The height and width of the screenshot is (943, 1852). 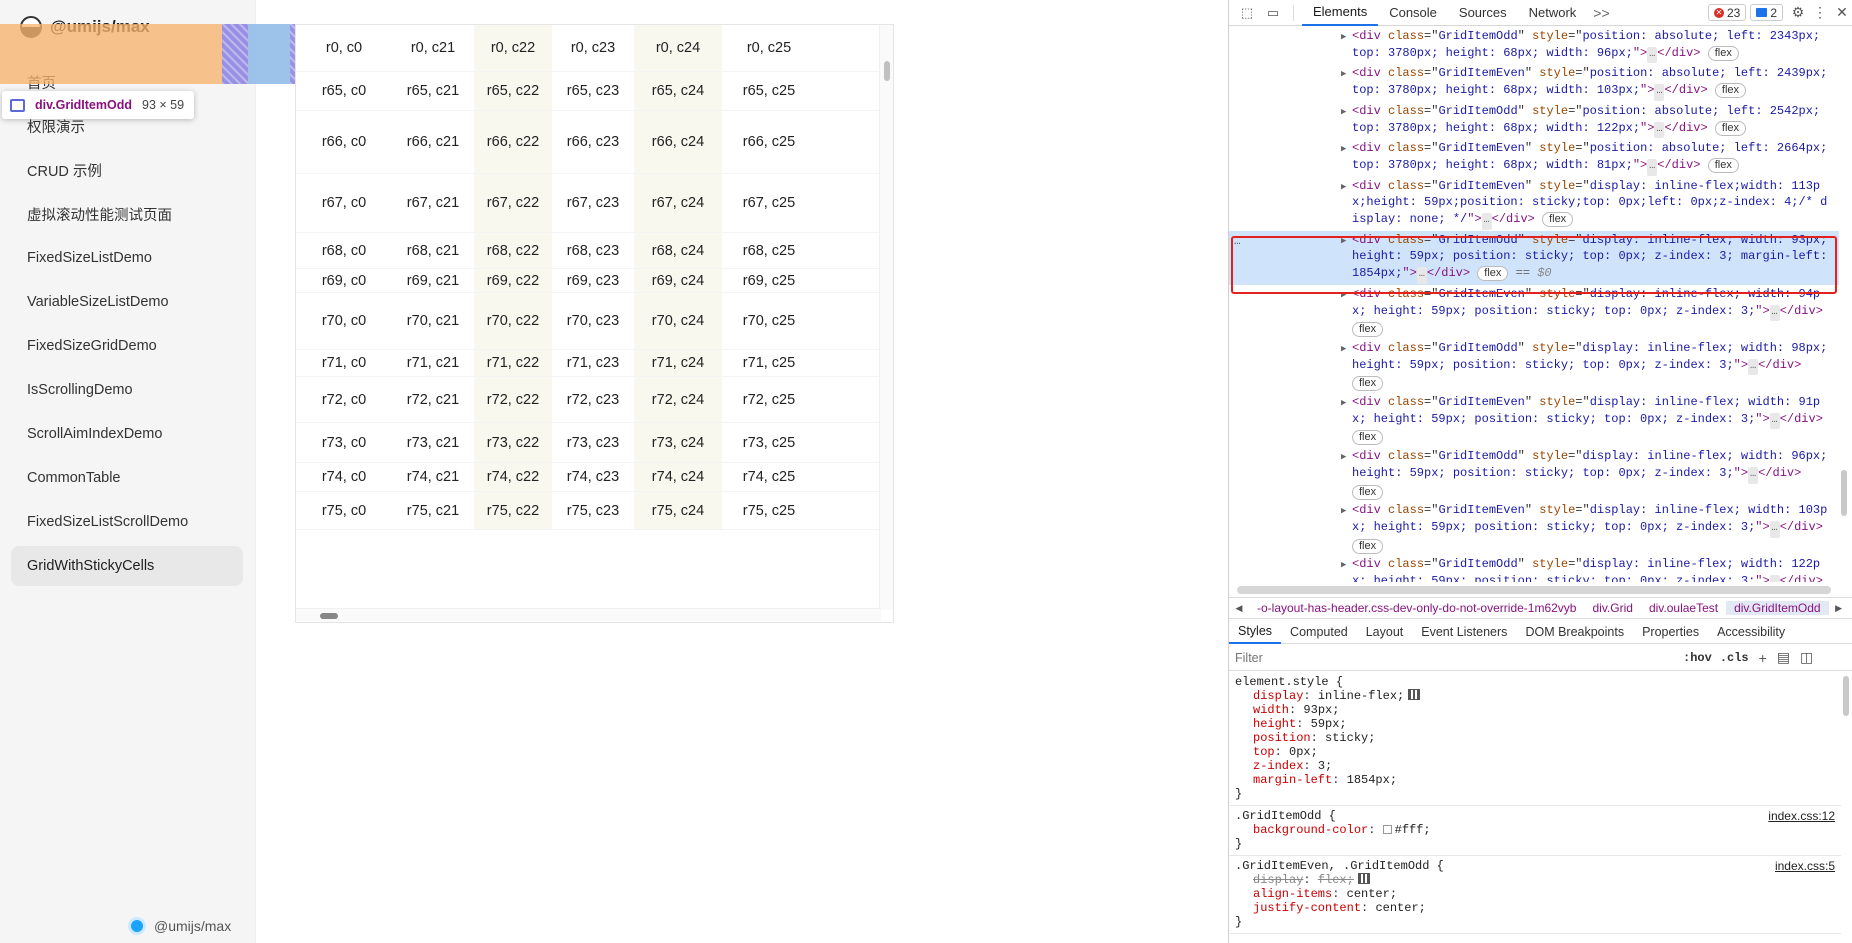 I want to click on css-declaration: justify-content: center;, so click(x=1534, y=908).